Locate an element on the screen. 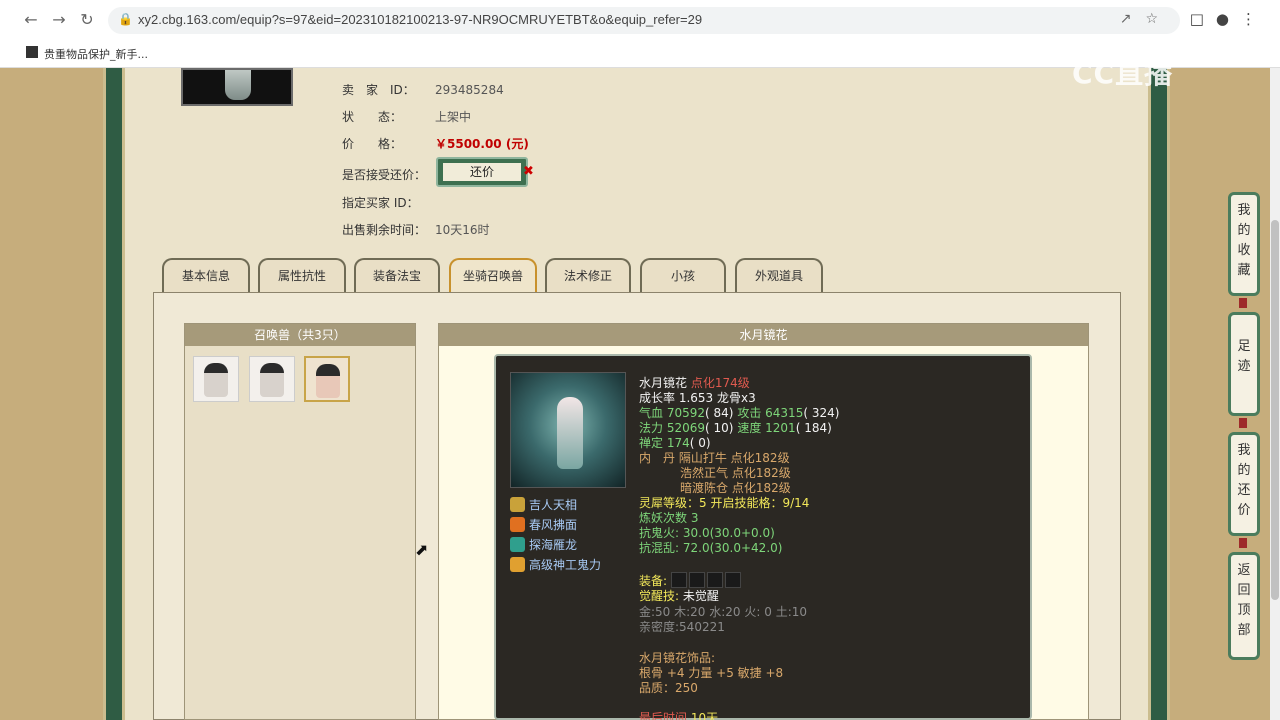 This screenshot has height=720, width=1280. calm-label: 禅定 is located at coordinates (651, 443).